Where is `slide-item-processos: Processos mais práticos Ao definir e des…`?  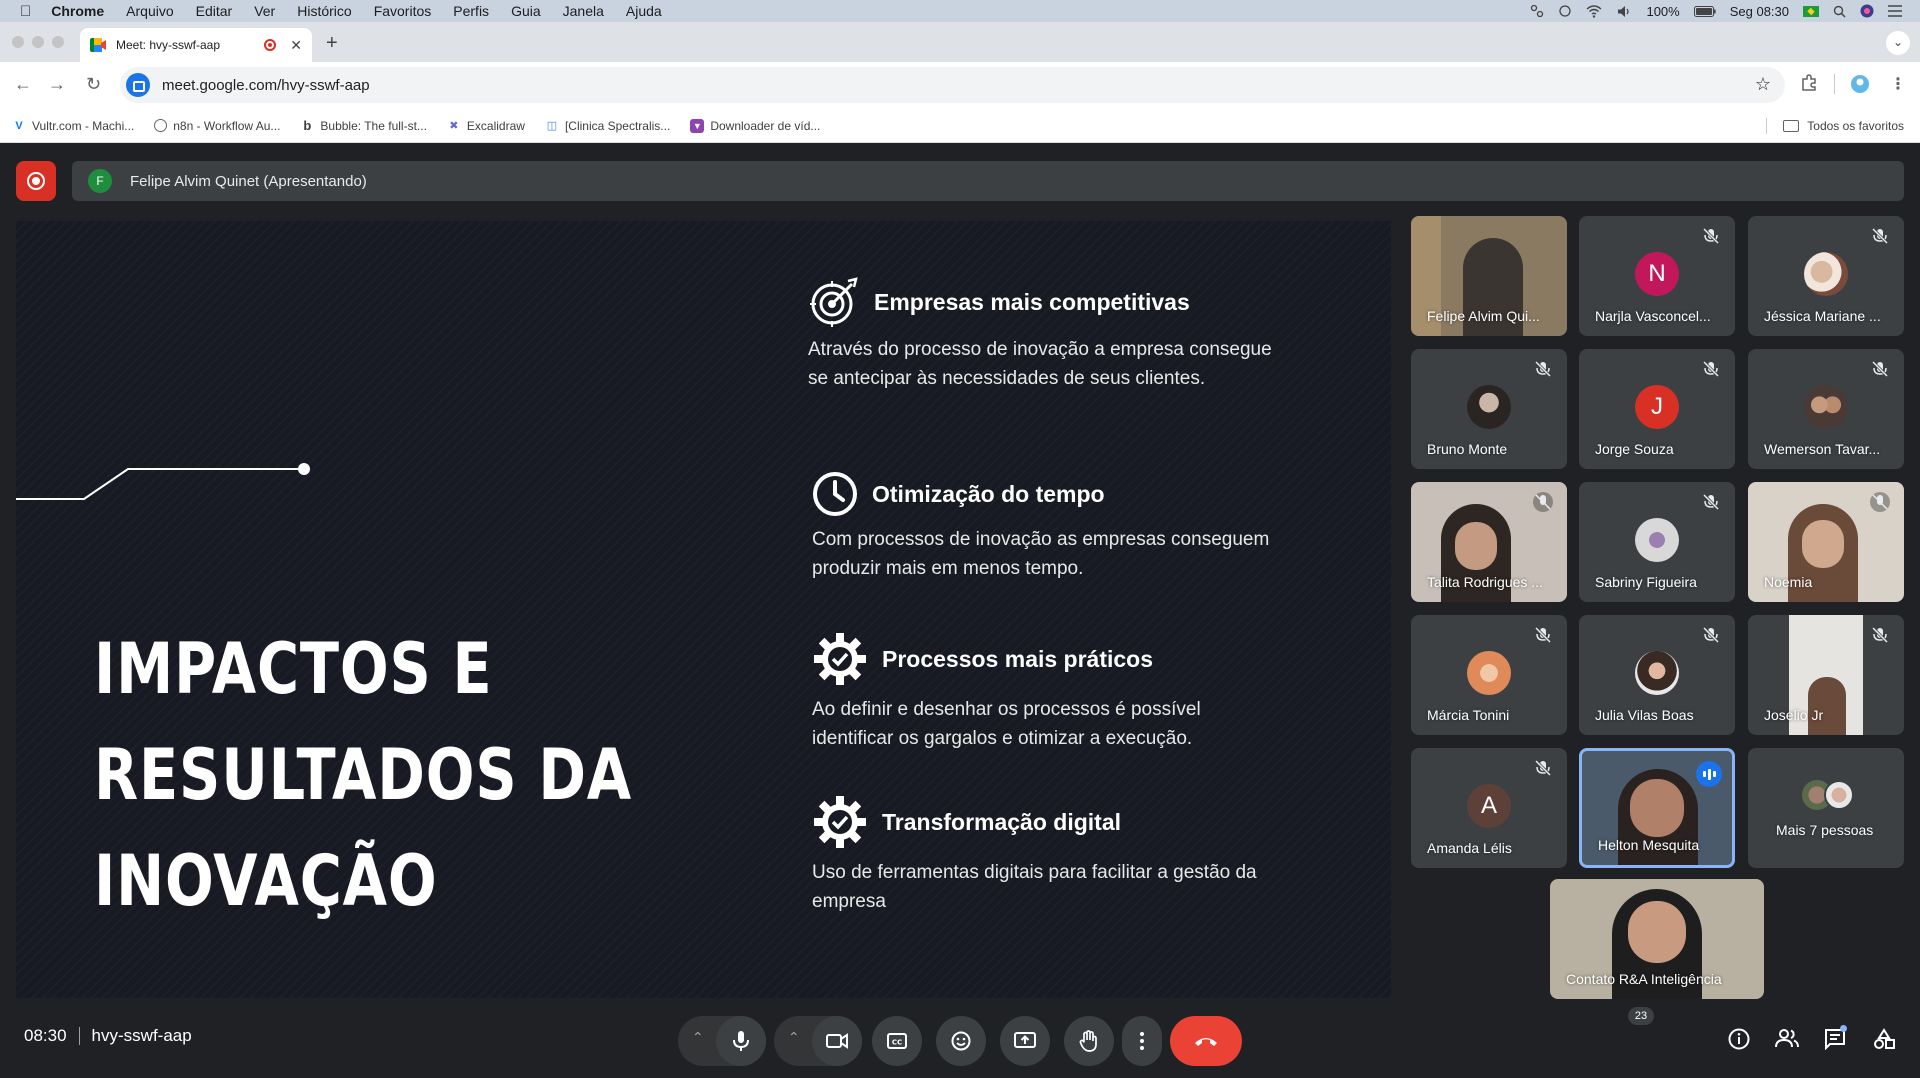 slide-item-processos: Processos mais práticos Ao definir e des… is located at coordinates (1092, 692).